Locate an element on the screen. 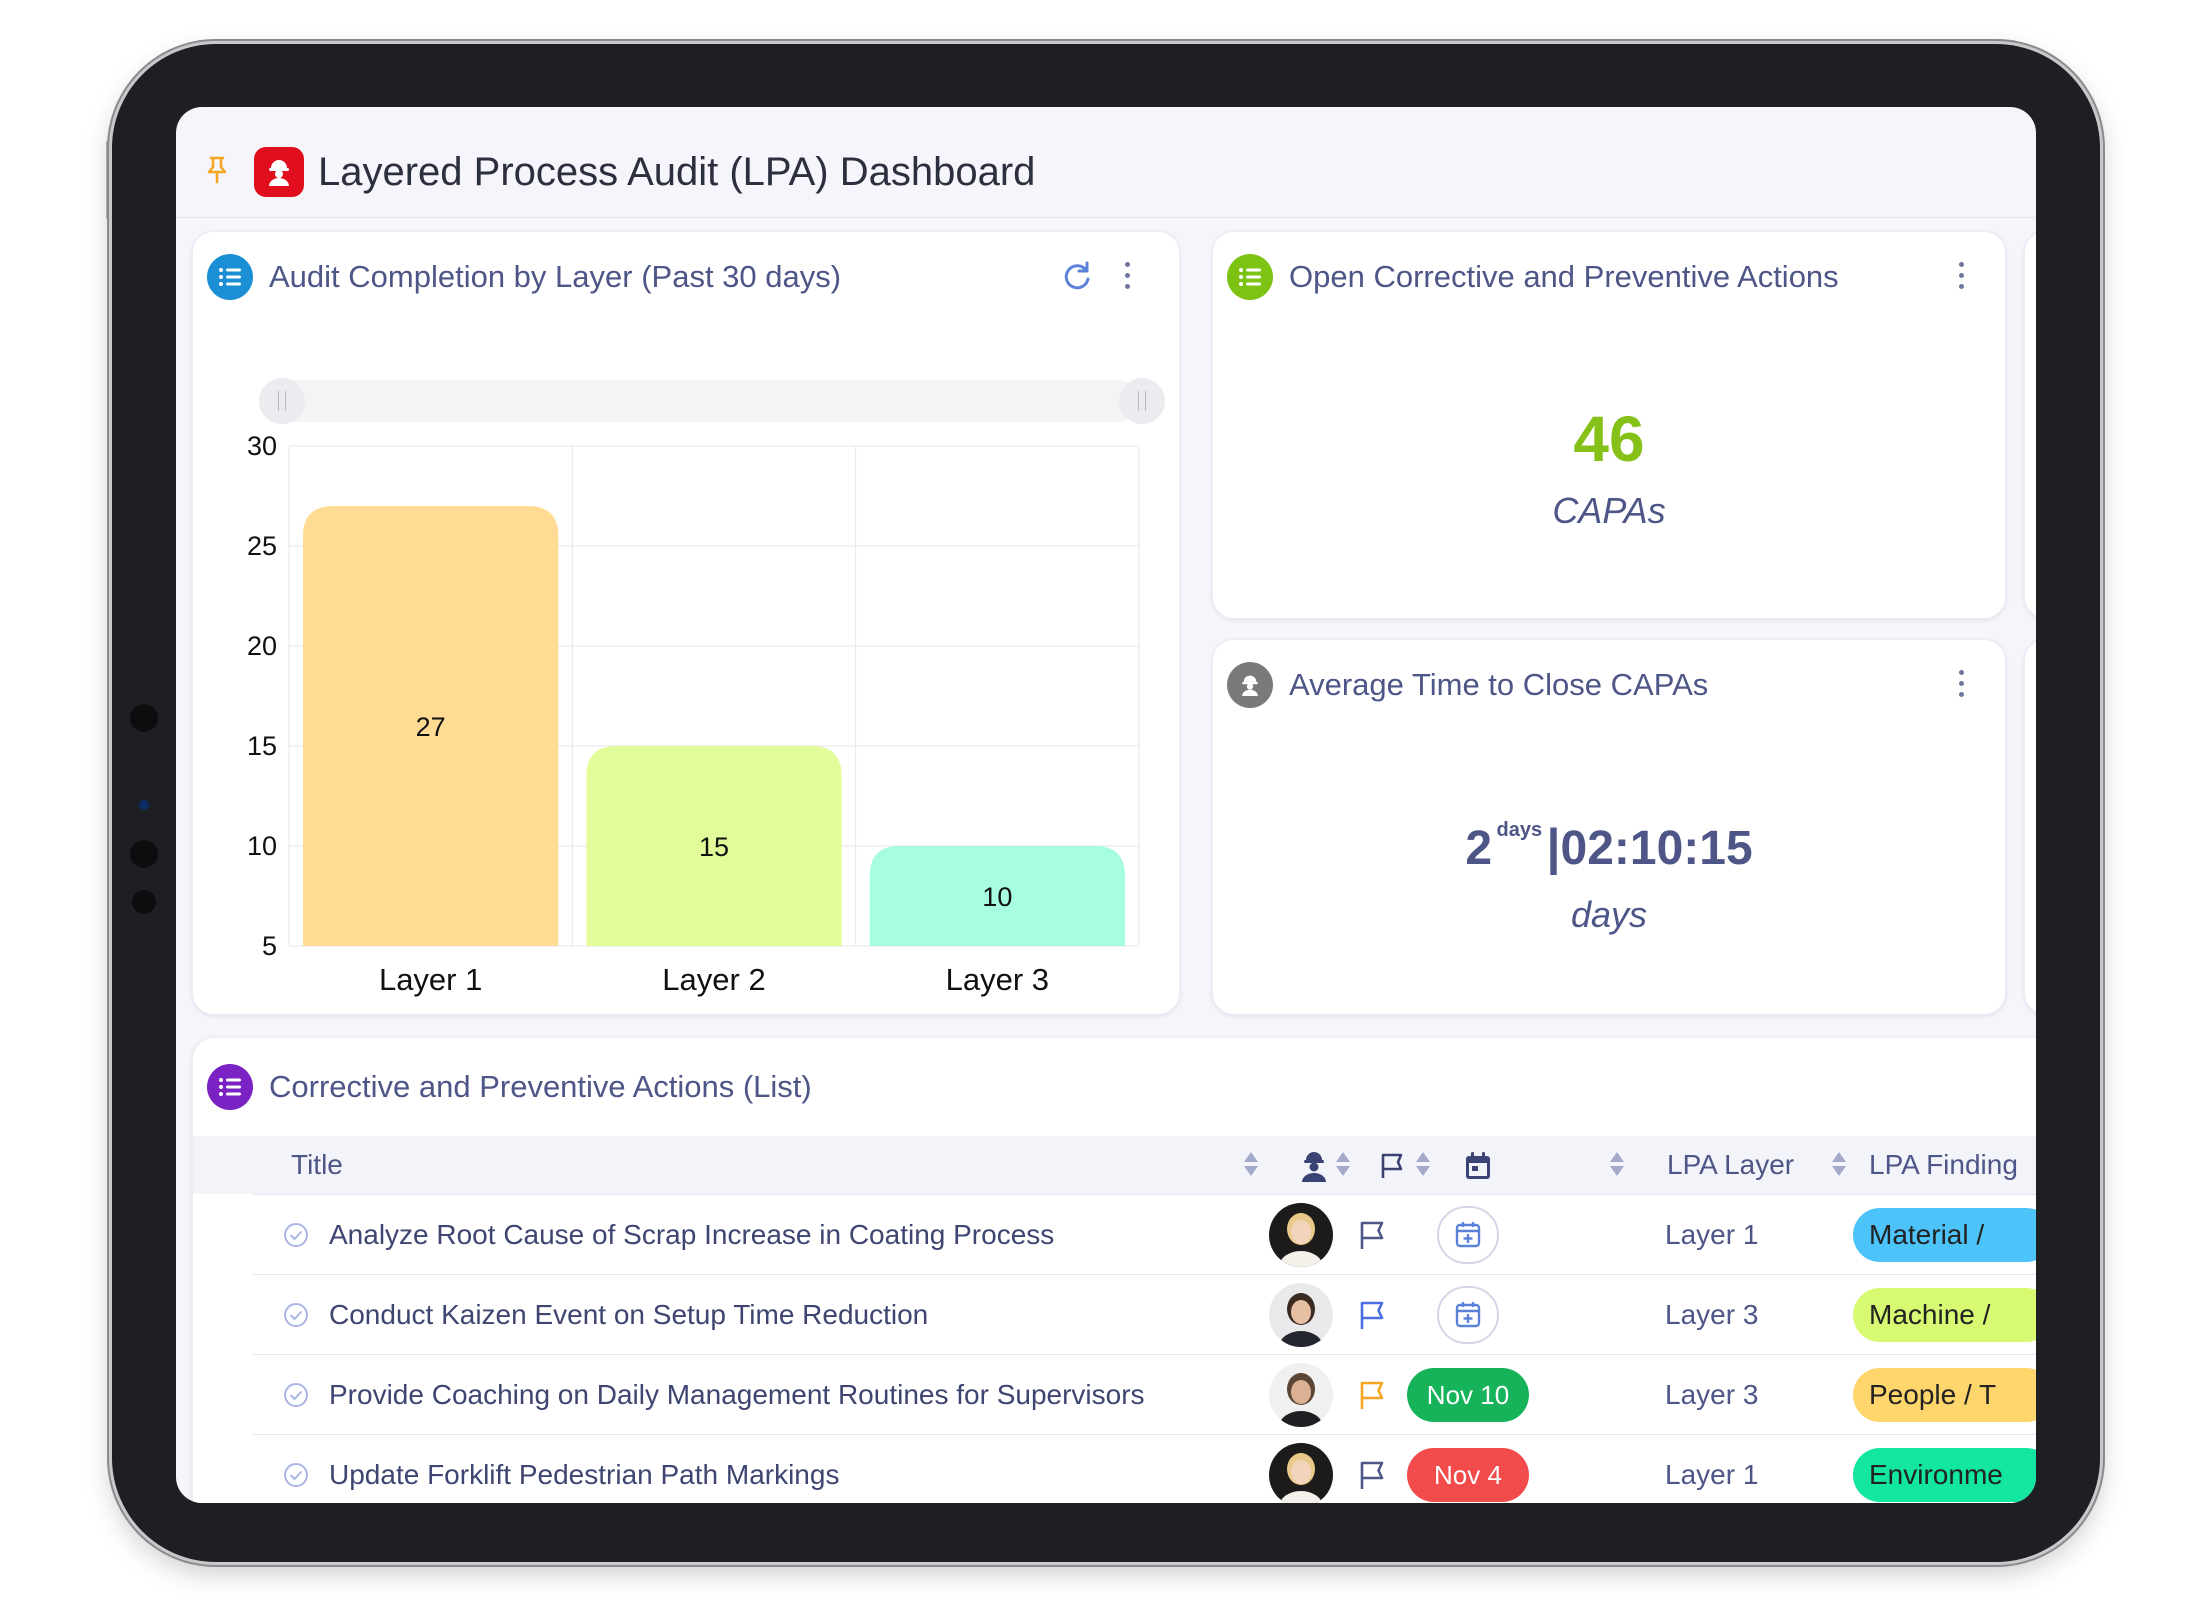 This screenshot has width=2200, height=1600. lpa-finding-tag: Environme is located at coordinates (1944, 1475).